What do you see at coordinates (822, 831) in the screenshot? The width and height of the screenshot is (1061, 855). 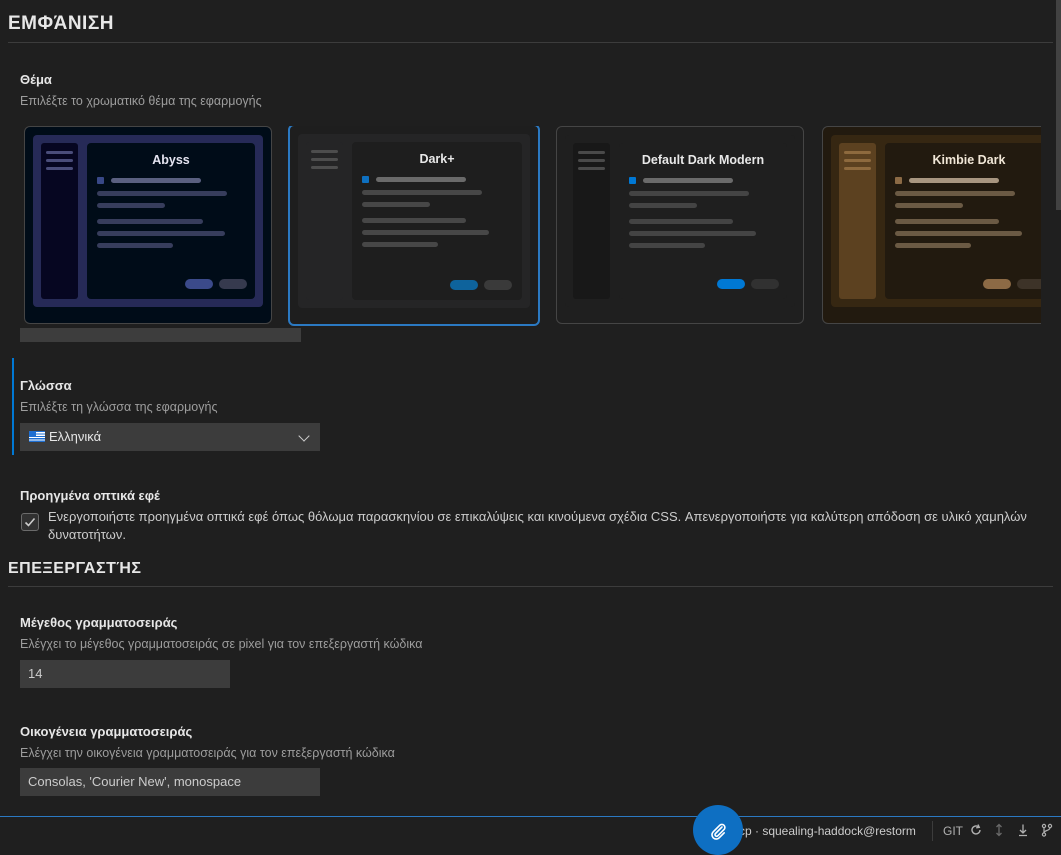 I see `connection-status: mcp · squealing-haddock@restorm` at bounding box center [822, 831].